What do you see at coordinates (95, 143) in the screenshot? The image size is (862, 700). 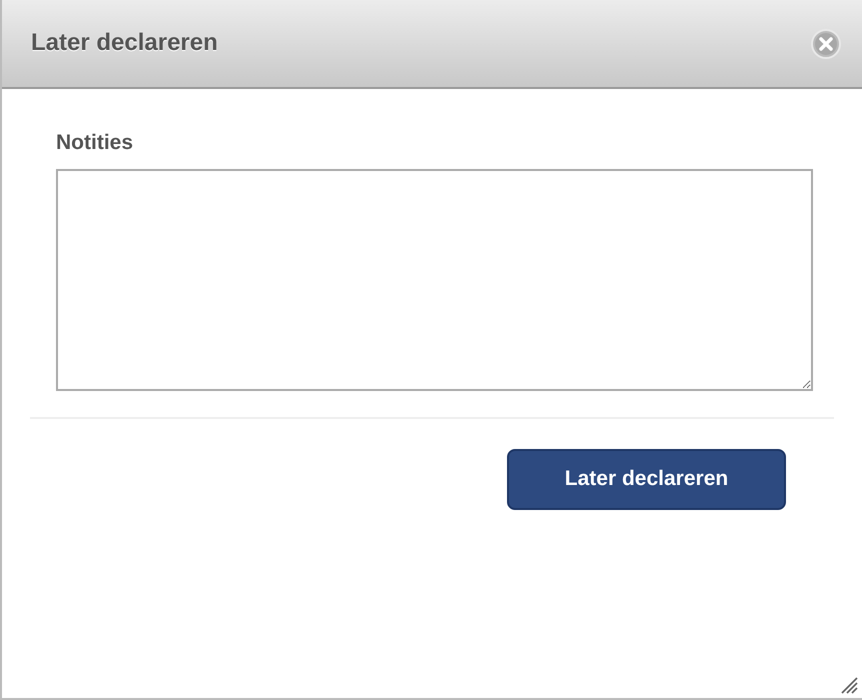 I see `notes-label: Notities` at bounding box center [95, 143].